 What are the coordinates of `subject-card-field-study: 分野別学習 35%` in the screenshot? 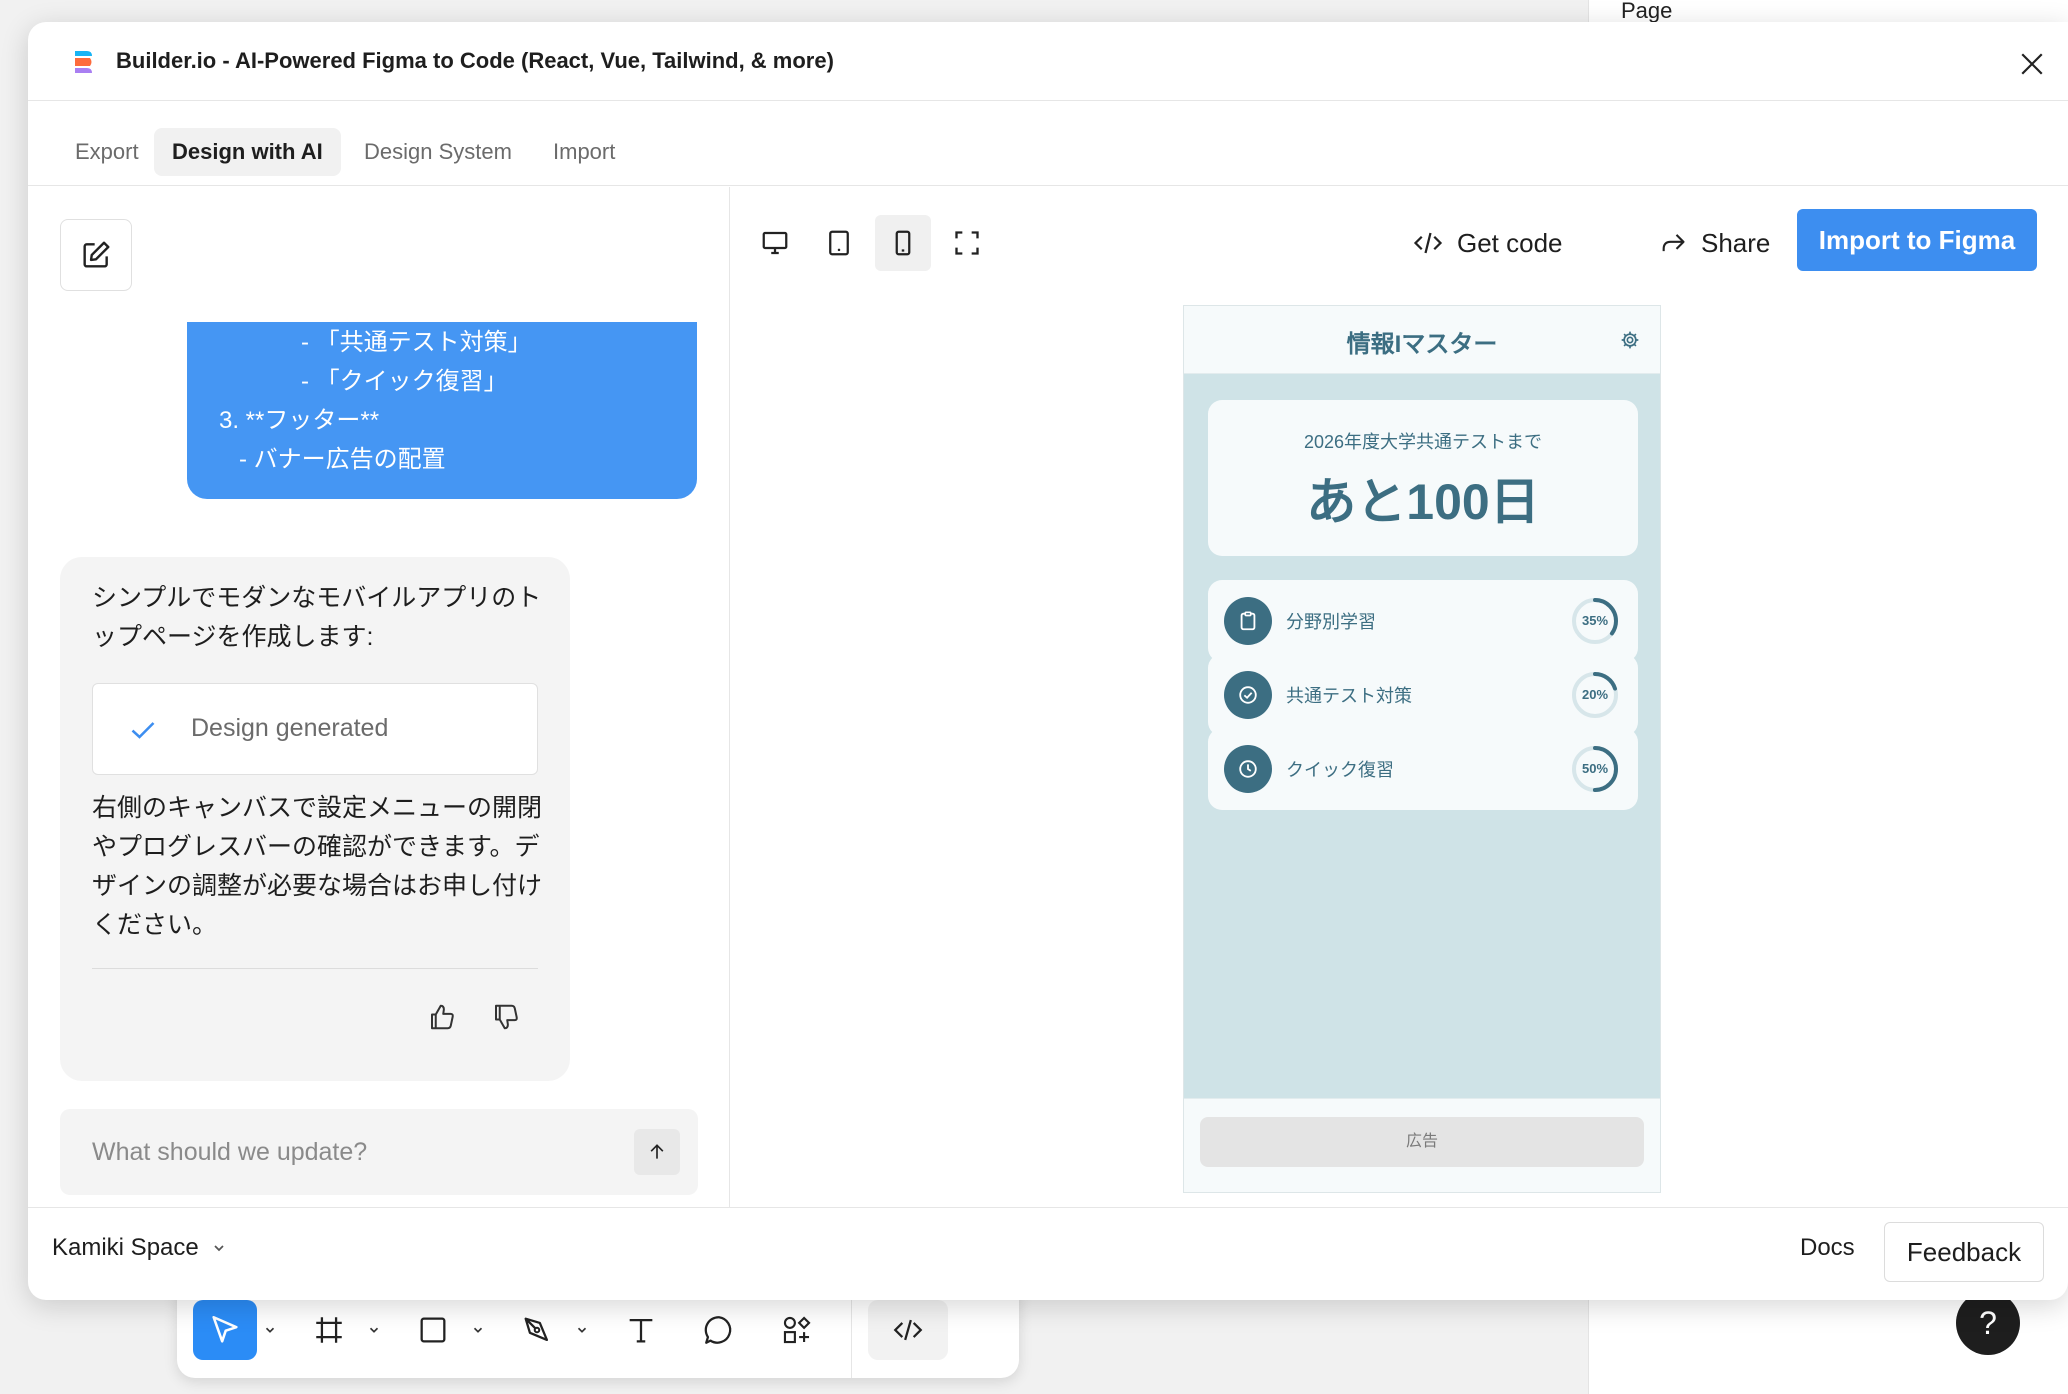 It's located at (1423, 621).